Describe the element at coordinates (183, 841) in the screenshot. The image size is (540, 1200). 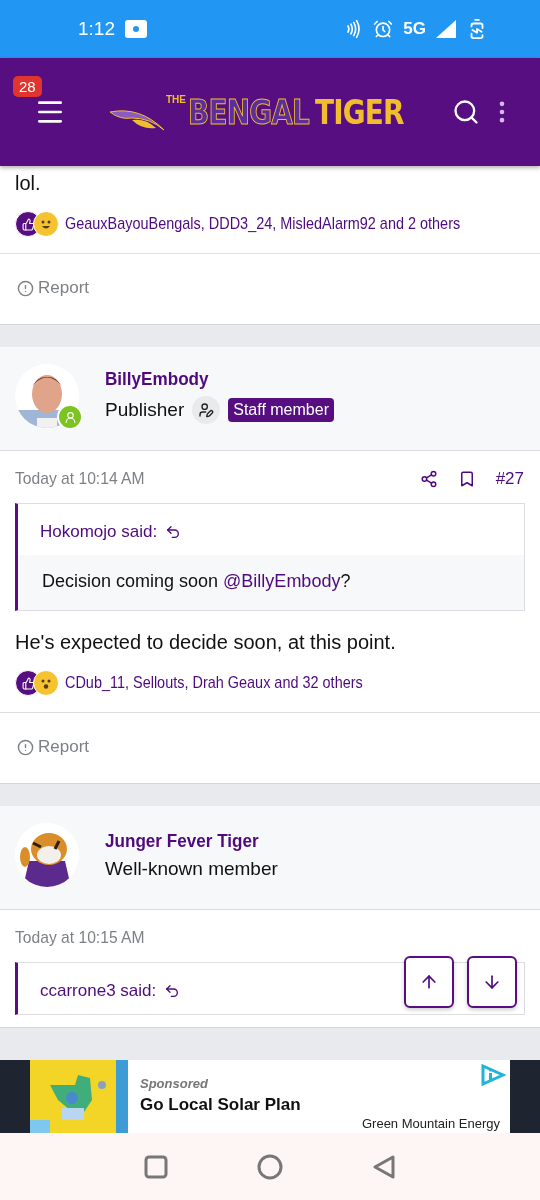
I see `username-link: Junger Fever Tiger` at that location.